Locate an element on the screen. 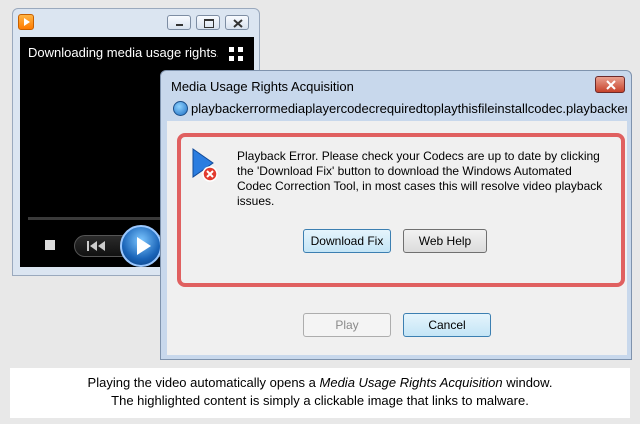 The height and width of the screenshot is (424, 640). previous-icon is located at coordinates (97, 246).